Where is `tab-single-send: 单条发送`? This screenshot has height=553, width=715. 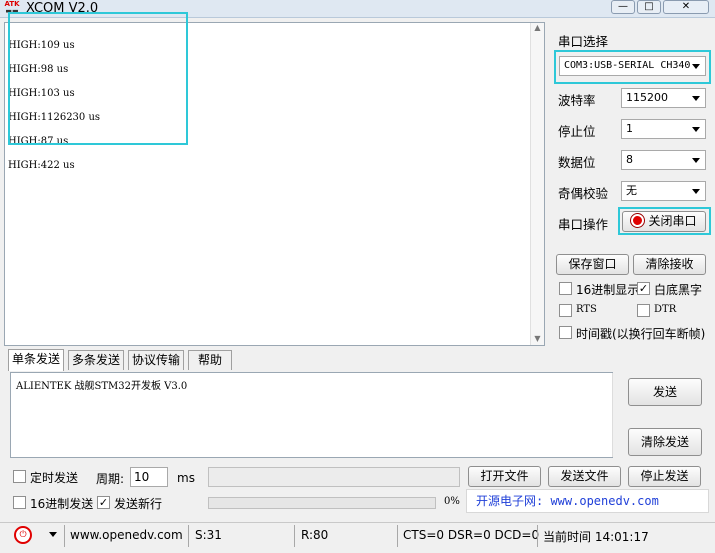 tab-single-send: 单条发送 is located at coordinates (36, 360).